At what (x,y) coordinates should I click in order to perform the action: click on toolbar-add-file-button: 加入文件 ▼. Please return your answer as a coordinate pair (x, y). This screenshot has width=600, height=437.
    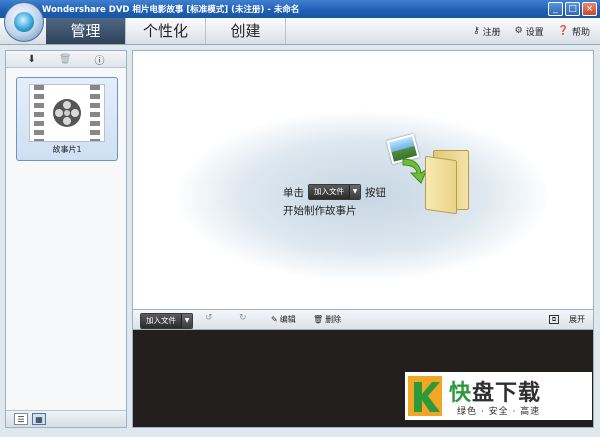
    Looking at the image, I should click on (166, 321).